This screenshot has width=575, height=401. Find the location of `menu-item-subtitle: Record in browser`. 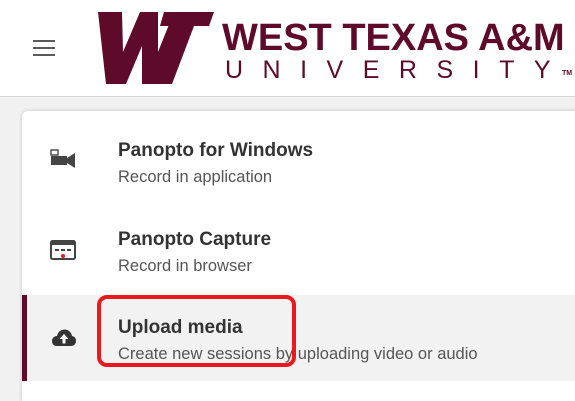

menu-item-subtitle: Record in browser is located at coordinates (185, 266).